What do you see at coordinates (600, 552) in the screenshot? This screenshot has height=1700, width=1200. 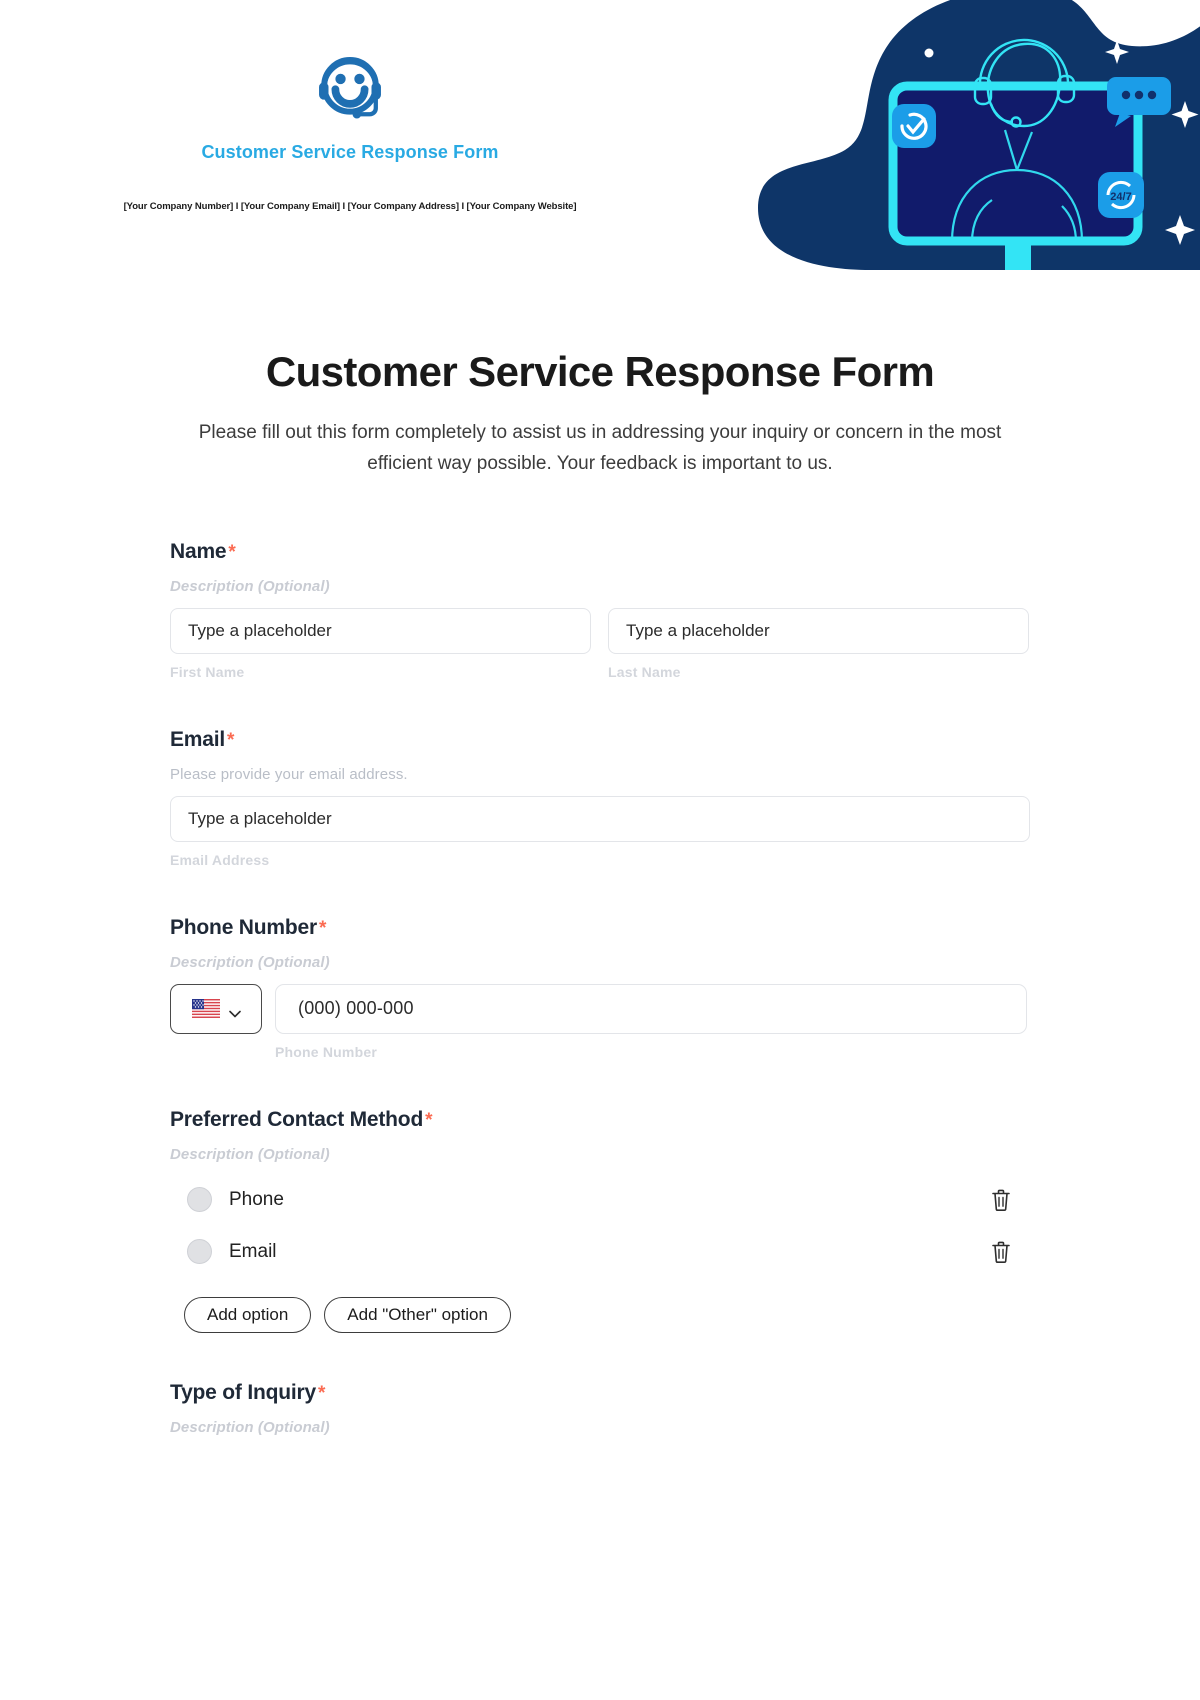 I see `field-label-name: Name *` at bounding box center [600, 552].